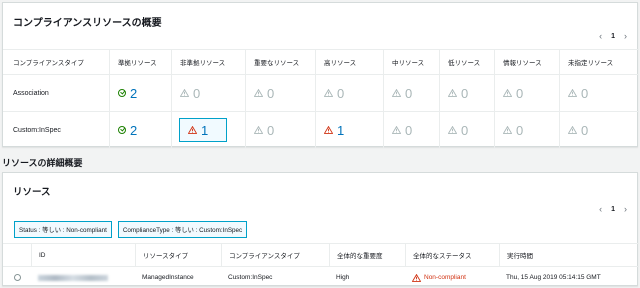  Describe the element at coordinates (83, 255) in the screenshot. I see `column-header: ID` at that location.